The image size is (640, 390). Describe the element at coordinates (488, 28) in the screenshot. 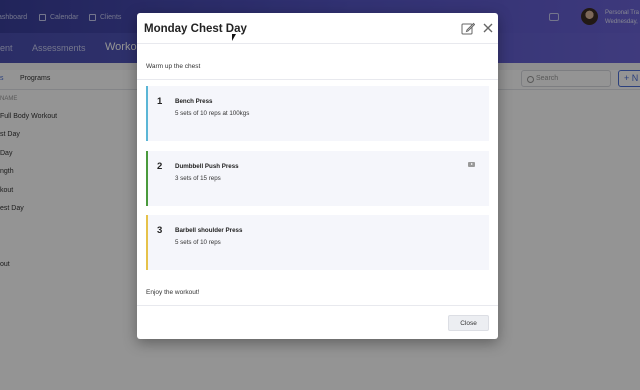

I see `close-icon` at that location.